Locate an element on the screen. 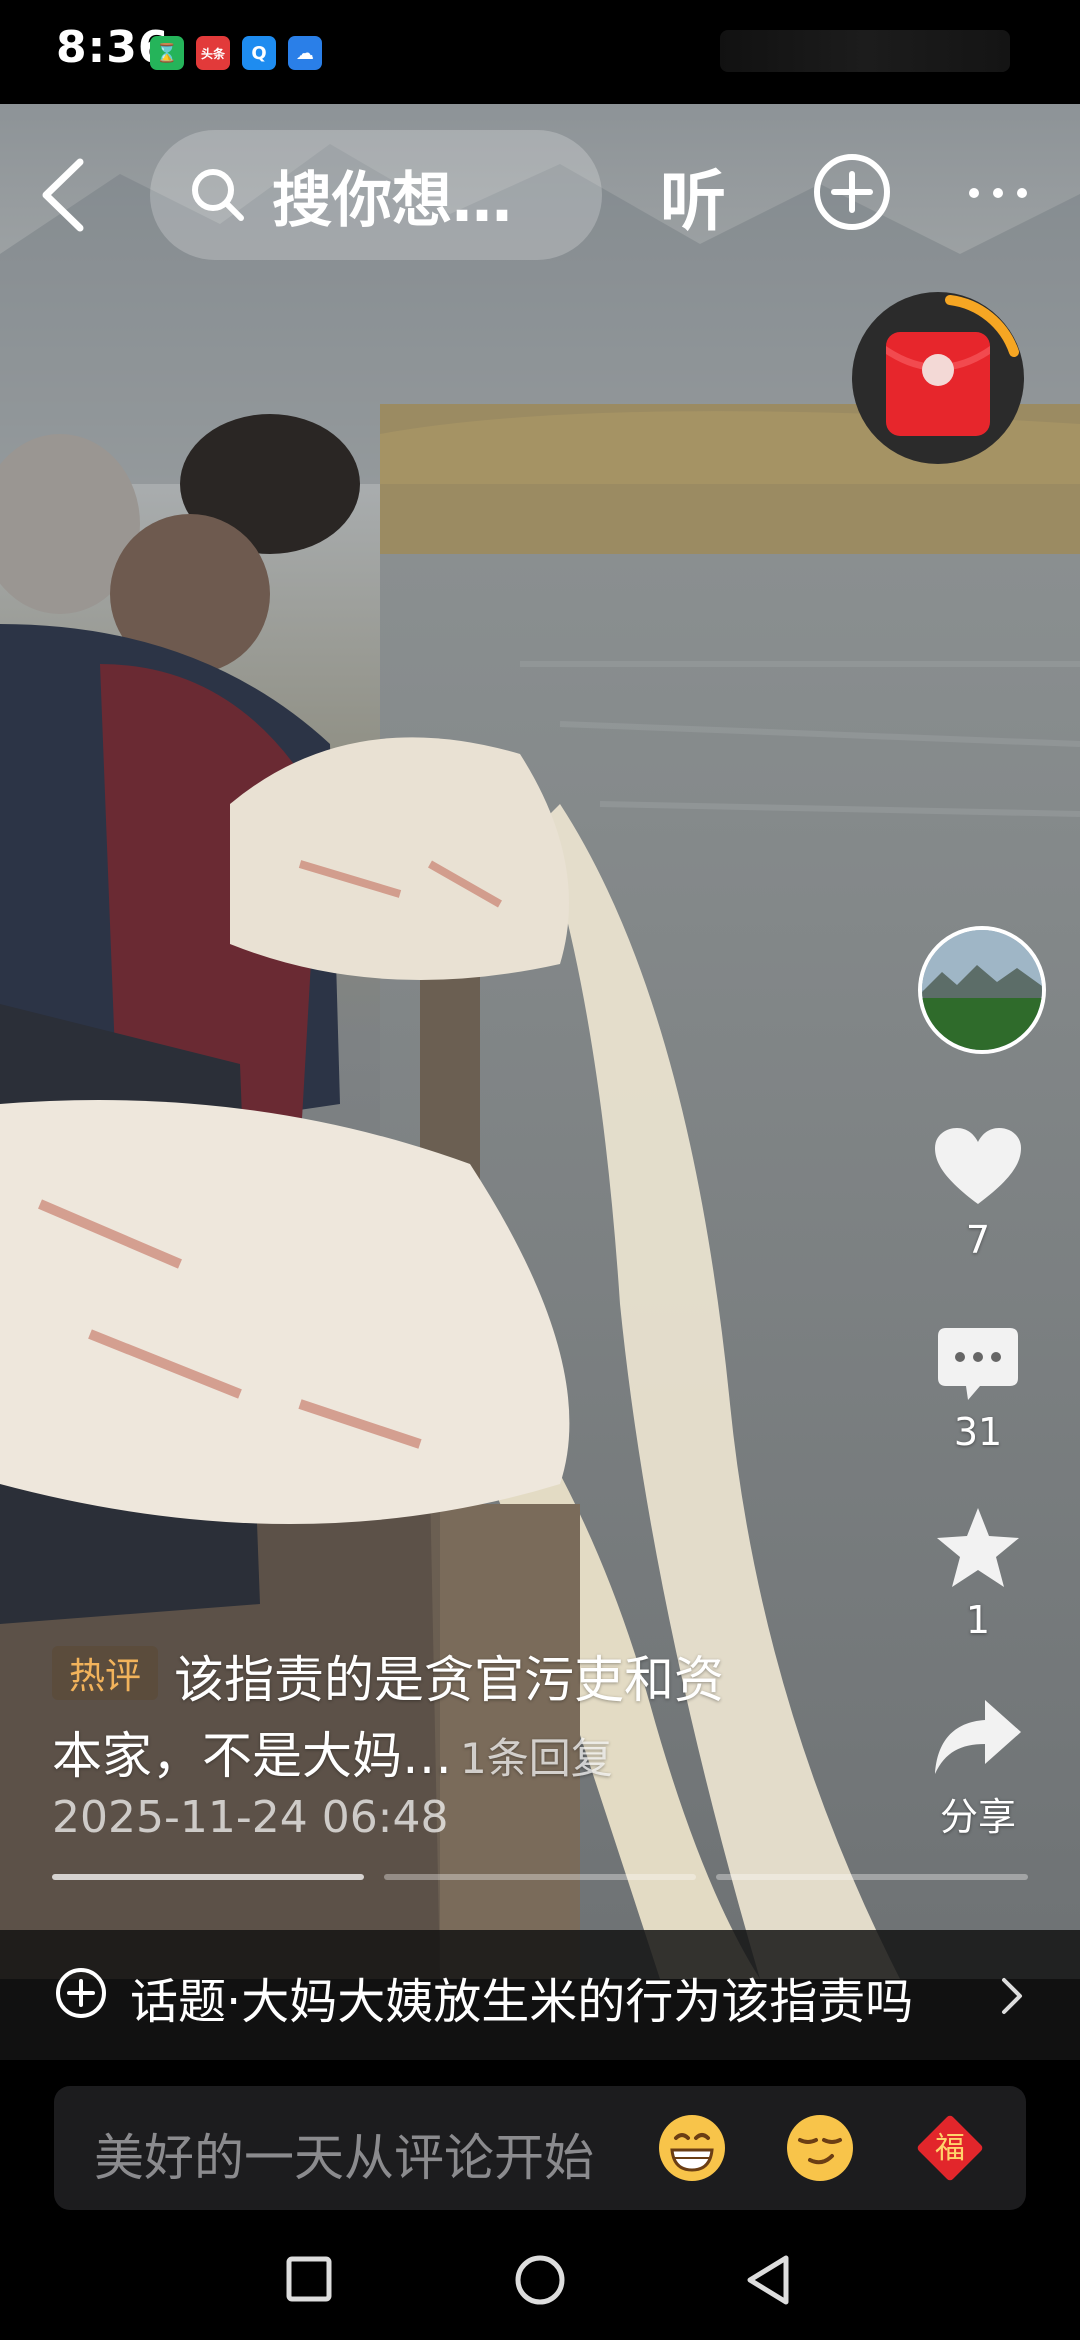 This screenshot has height=2340, width=1080. back-button is located at coordinates (65, 195).